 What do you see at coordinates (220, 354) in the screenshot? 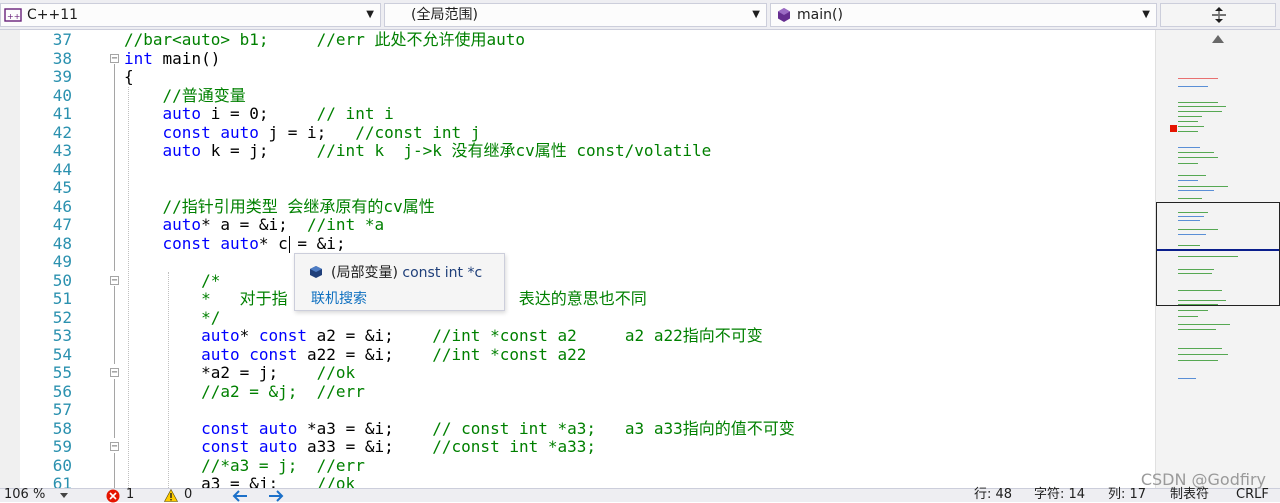
I see `keyword-token: auto` at bounding box center [220, 354].